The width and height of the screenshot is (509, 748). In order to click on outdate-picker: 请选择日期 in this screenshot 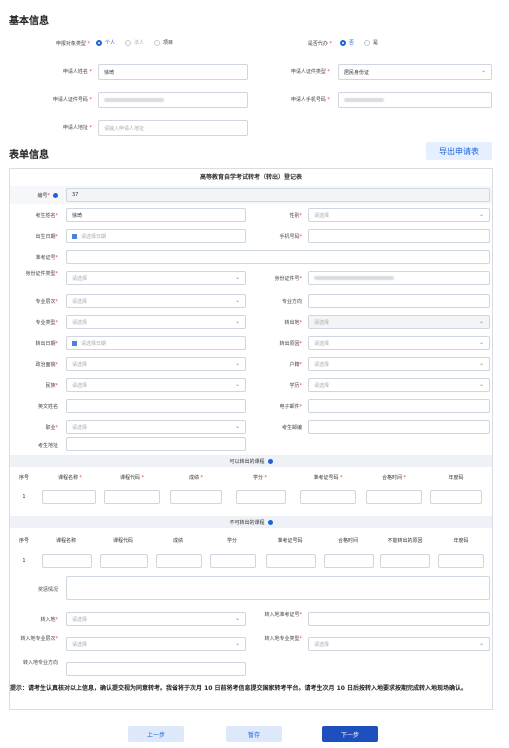, I will do `click(156, 343)`.